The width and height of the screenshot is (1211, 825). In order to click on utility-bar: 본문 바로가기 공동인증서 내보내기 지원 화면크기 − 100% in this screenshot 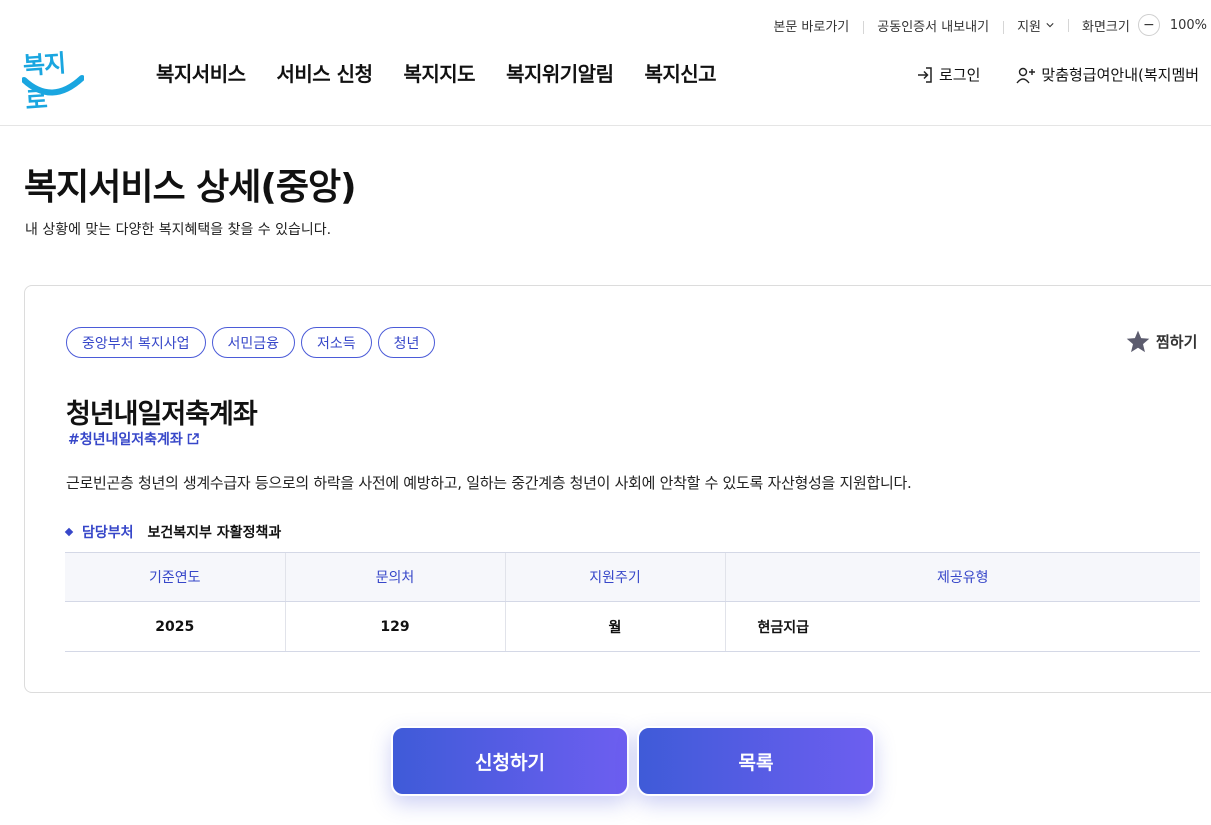, I will do `click(983, 25)`.